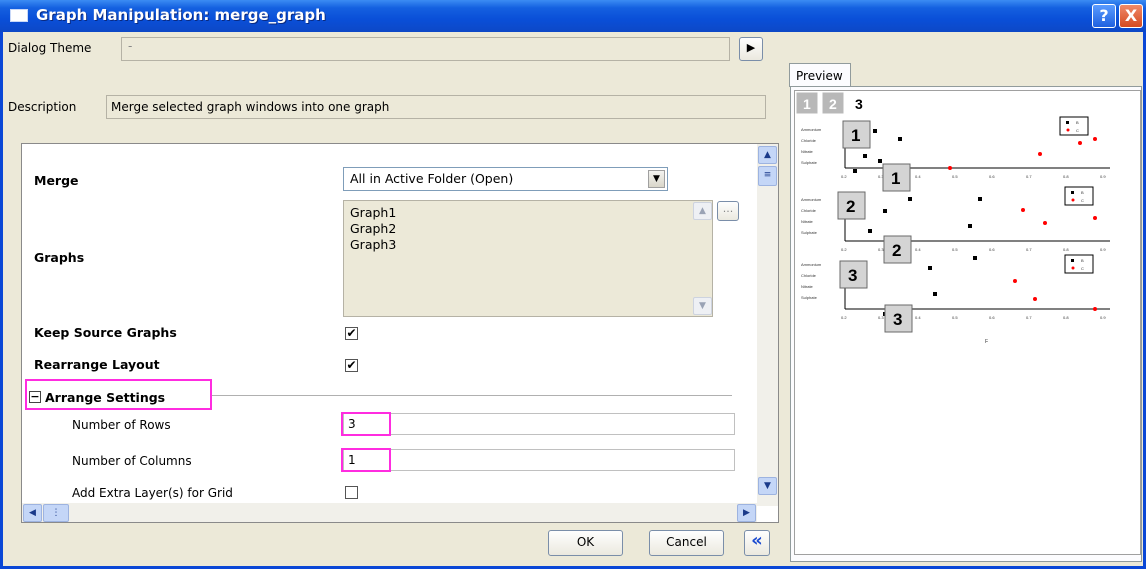  I want to click on merge-combo: All in Active Folder (Open) ▼, so click(505, 179).